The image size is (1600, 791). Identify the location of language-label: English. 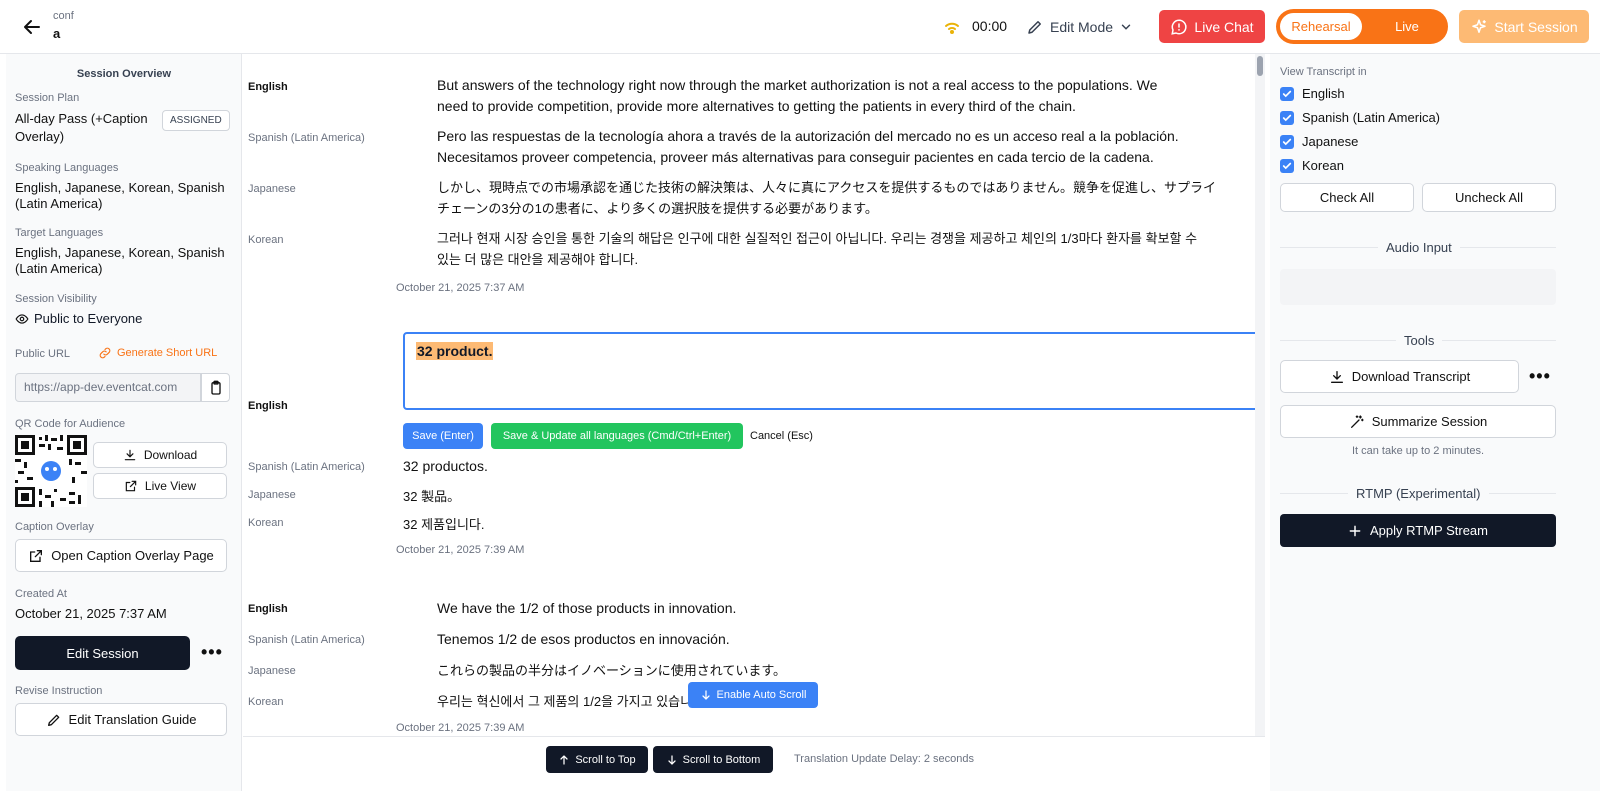
(268, 406).